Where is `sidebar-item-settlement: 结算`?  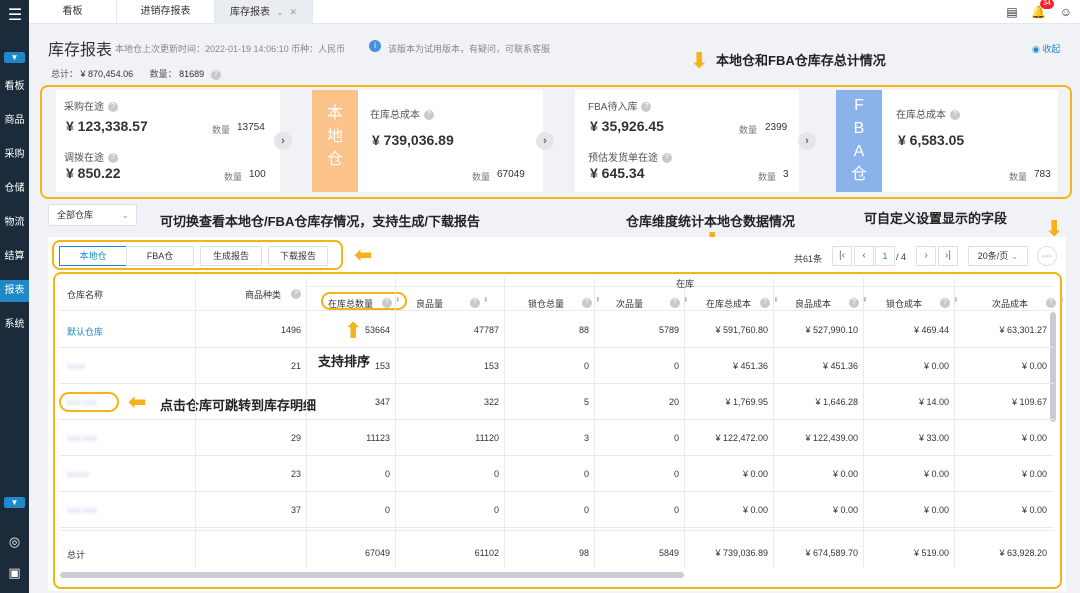 sidebar-item-settlement: 结算 is located at coordinates (14, 257).